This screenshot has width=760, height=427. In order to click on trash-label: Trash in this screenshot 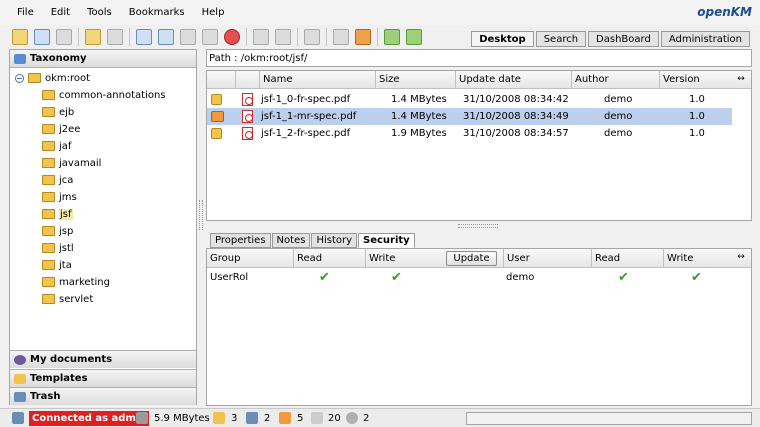, I will do `click(45, 396)`.